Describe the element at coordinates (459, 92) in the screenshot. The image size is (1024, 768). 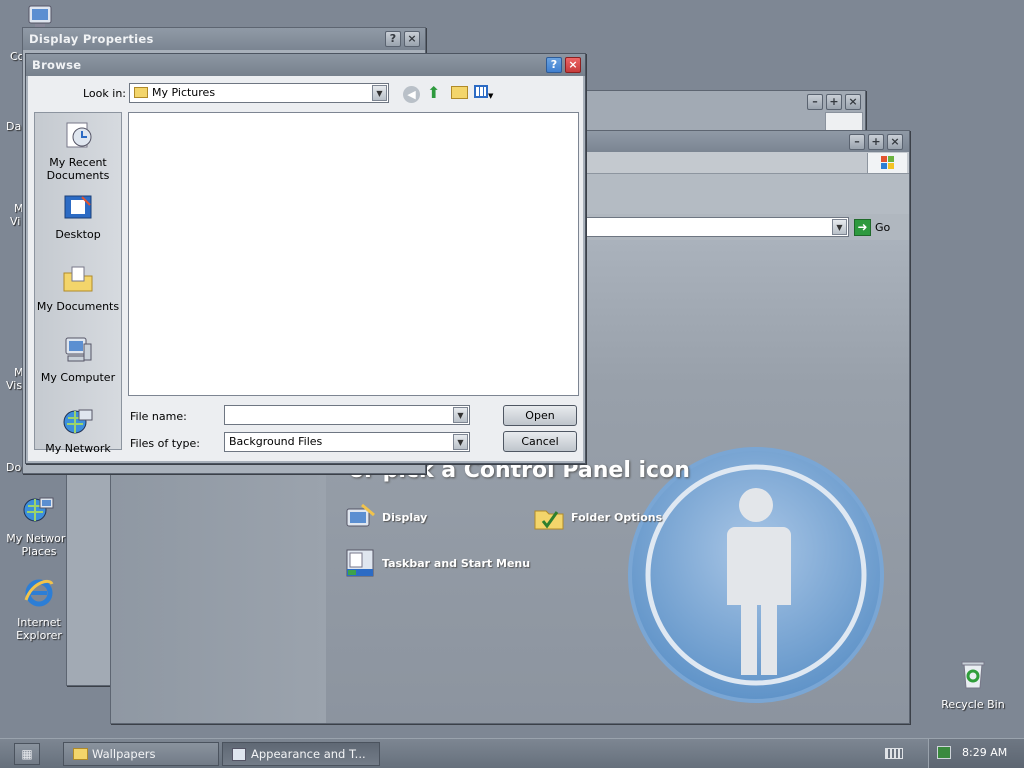
I see `new-folder-icon` at that location.